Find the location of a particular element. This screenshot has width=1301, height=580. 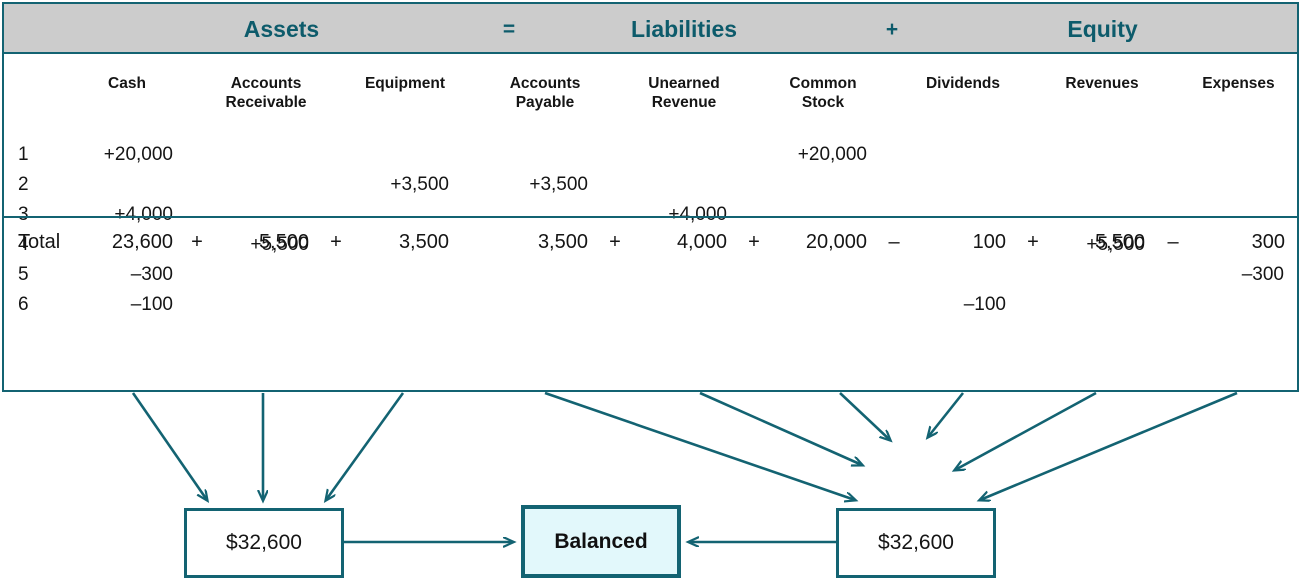

arrow-dividends-to-claims is located at coordinates (946, 414).